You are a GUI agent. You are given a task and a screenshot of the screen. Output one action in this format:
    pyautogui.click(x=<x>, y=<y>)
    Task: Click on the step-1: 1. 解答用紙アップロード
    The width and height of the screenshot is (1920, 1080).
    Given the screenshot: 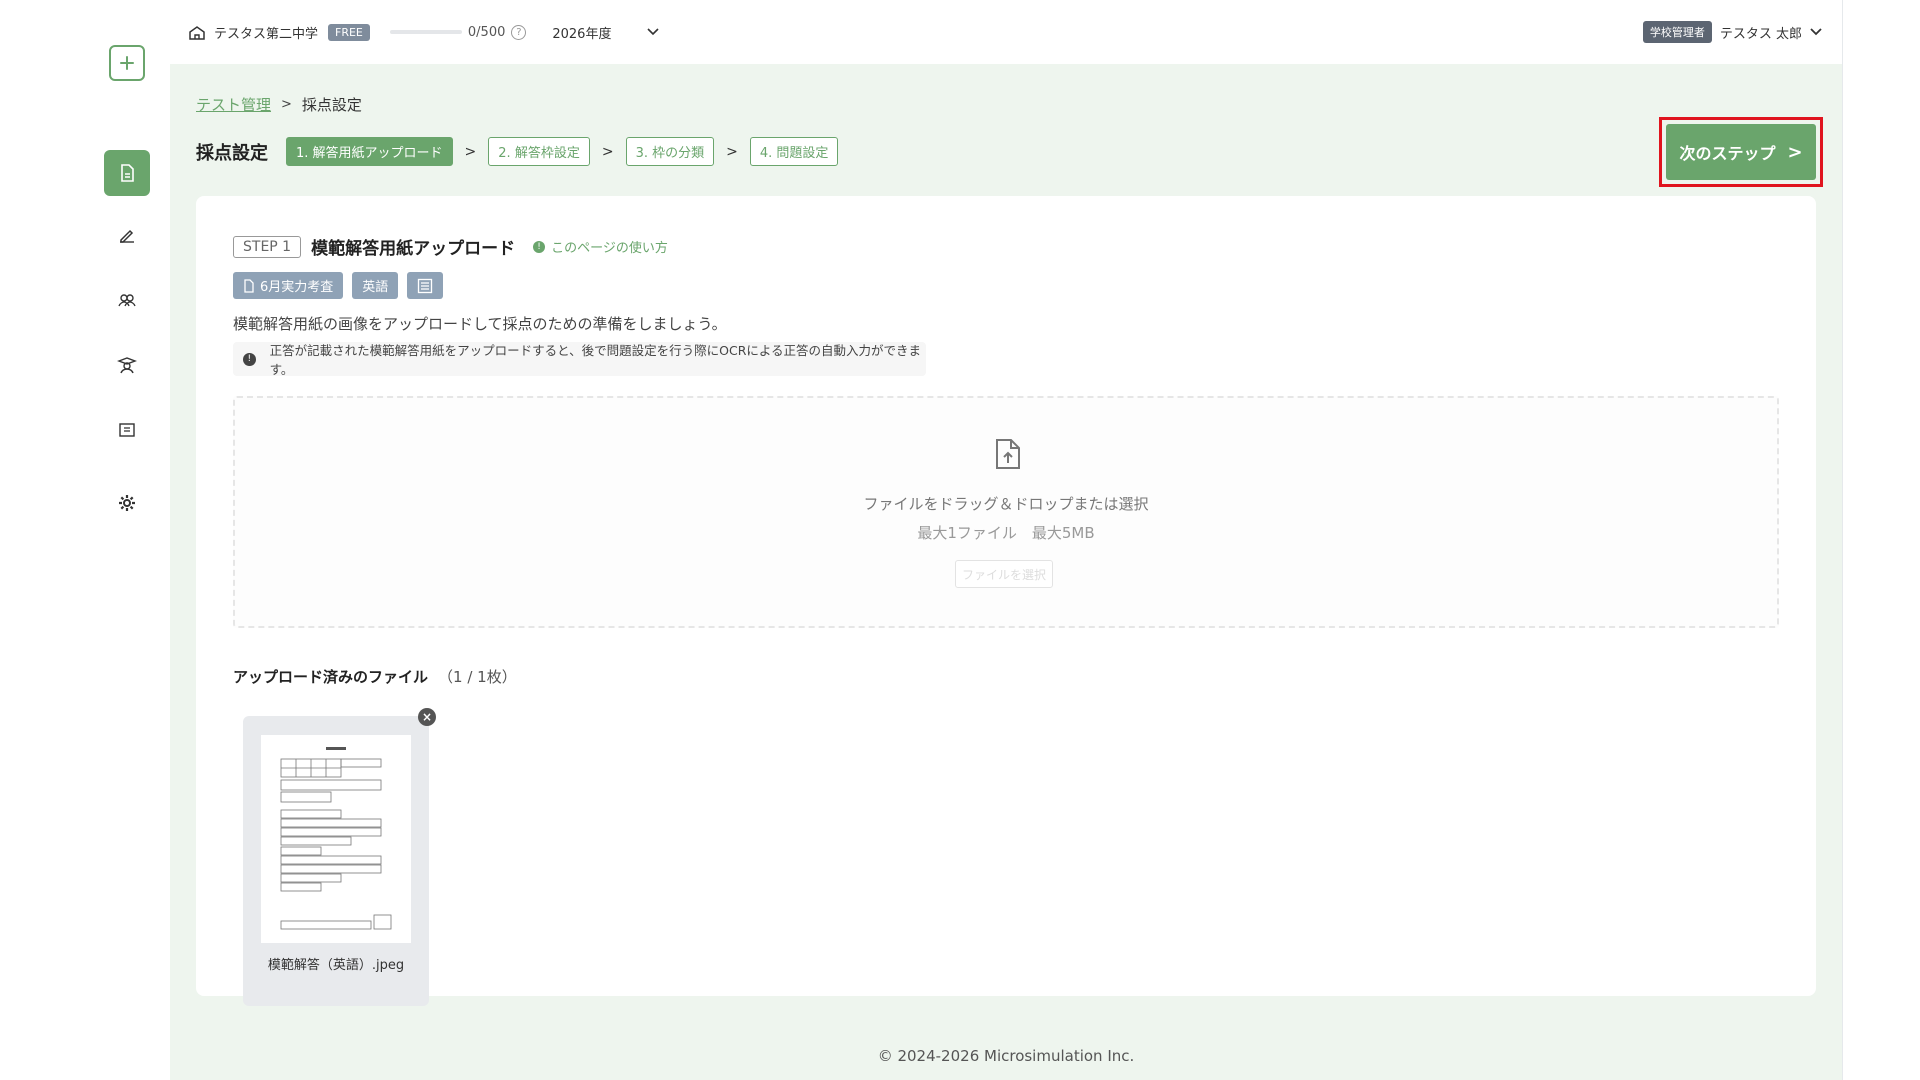 What is the action you would take?
    pyautogui.click(x=369, y=151)
    